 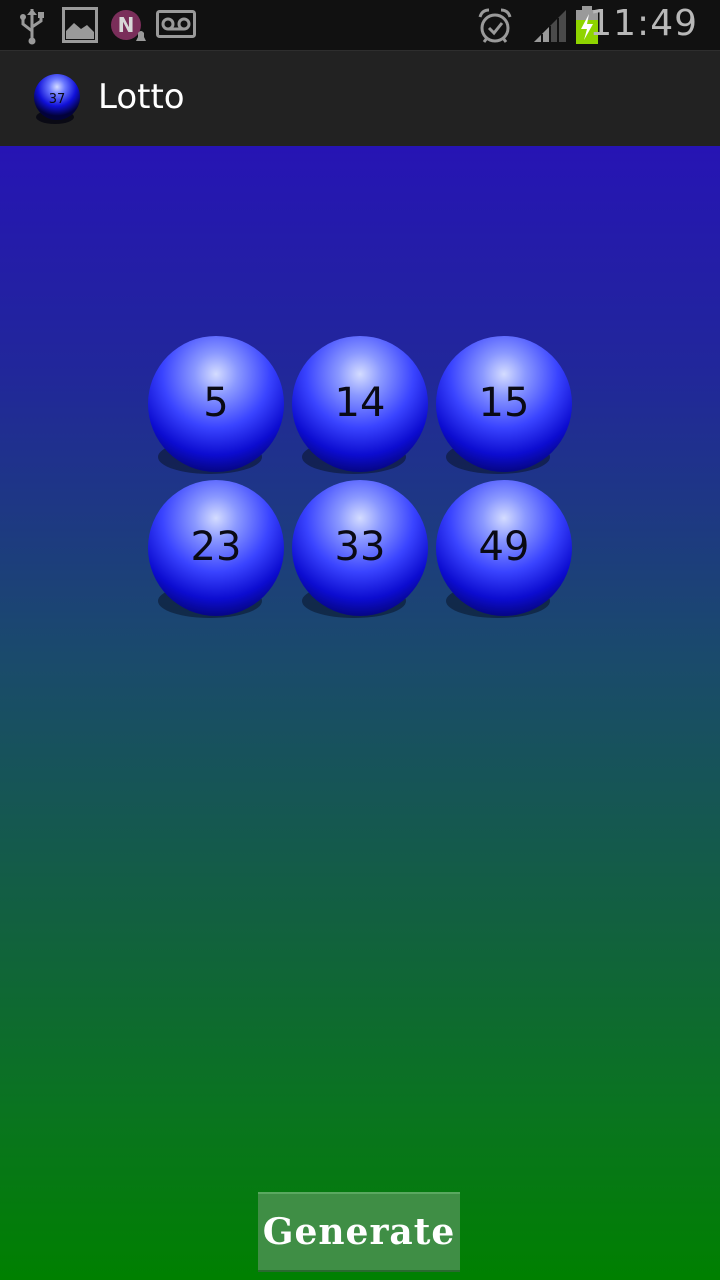 What do you see at coordinates (32, 28) in the screenshot?
I see `usb-icon` at bounding box center [32, 28].